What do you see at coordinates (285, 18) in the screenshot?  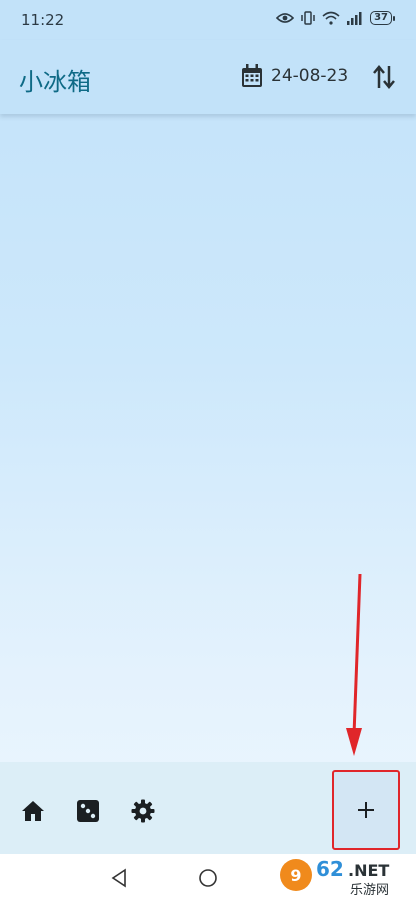 I see `eye-icon` at bounding box center [285, 18].